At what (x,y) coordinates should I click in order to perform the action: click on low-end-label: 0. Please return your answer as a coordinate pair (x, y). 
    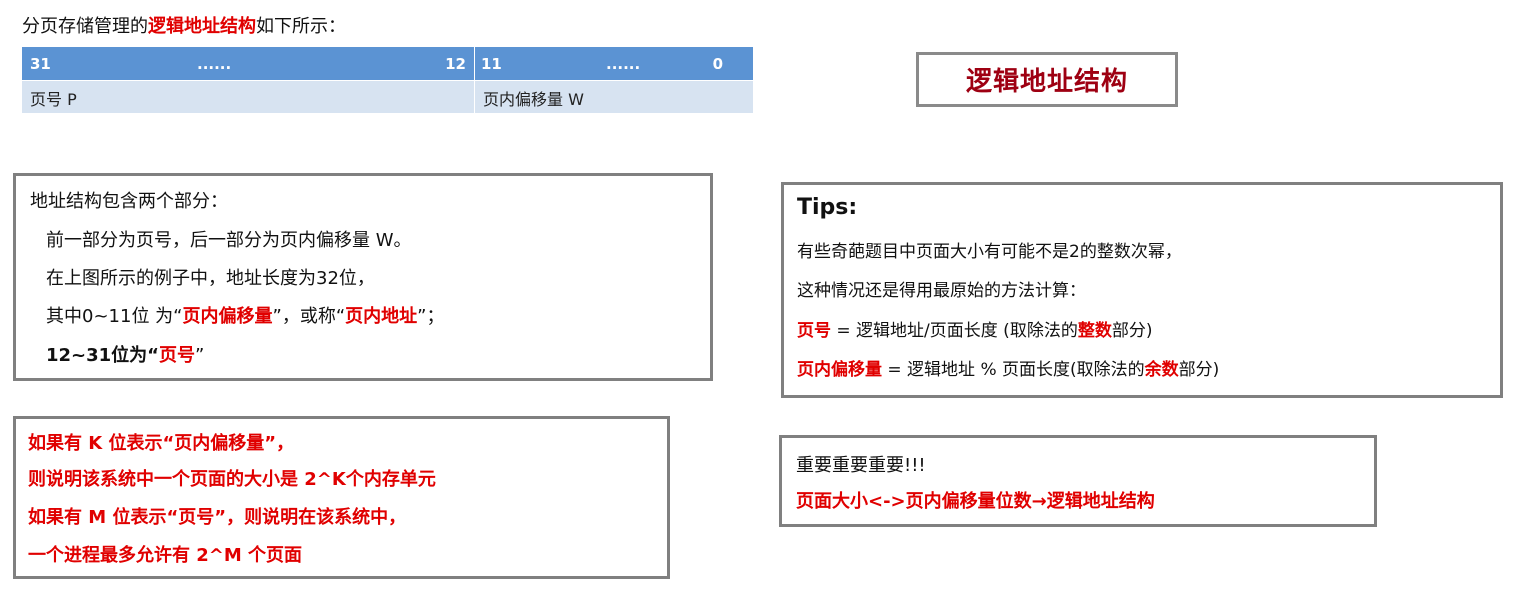
    Looking at the image, I should click on (717, 64).